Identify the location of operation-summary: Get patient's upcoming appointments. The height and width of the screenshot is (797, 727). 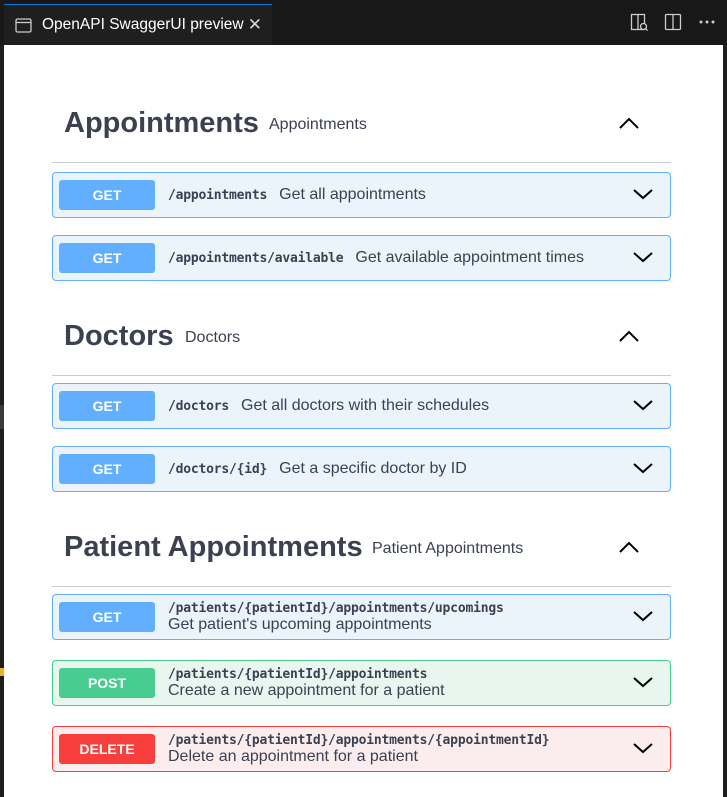
(300, 624).